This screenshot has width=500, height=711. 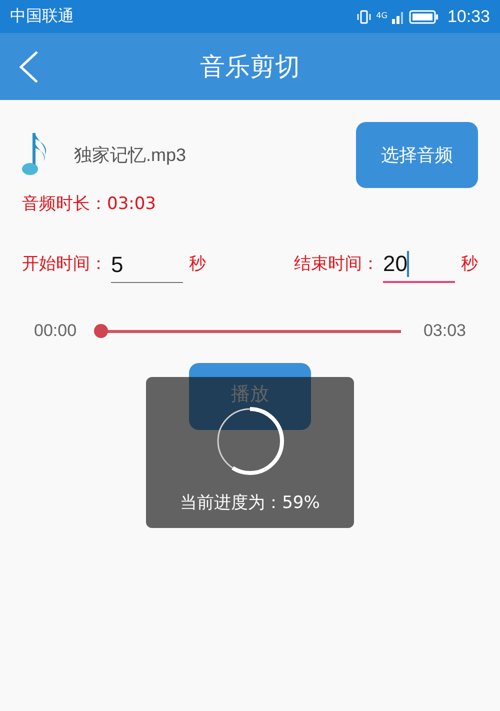 What do you see at coordinates (250, 503) in the screenshot?
I see `progress-text: 当前进度为：59%` at bounding box center [250, 503].